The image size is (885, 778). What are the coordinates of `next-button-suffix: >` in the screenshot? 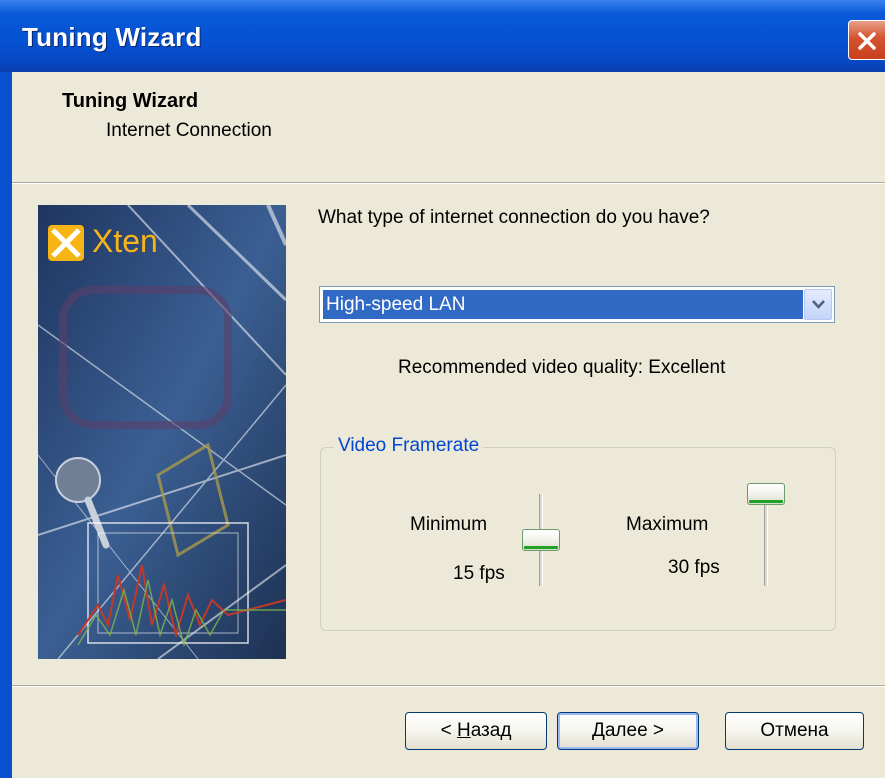 It's located at (656, 730).